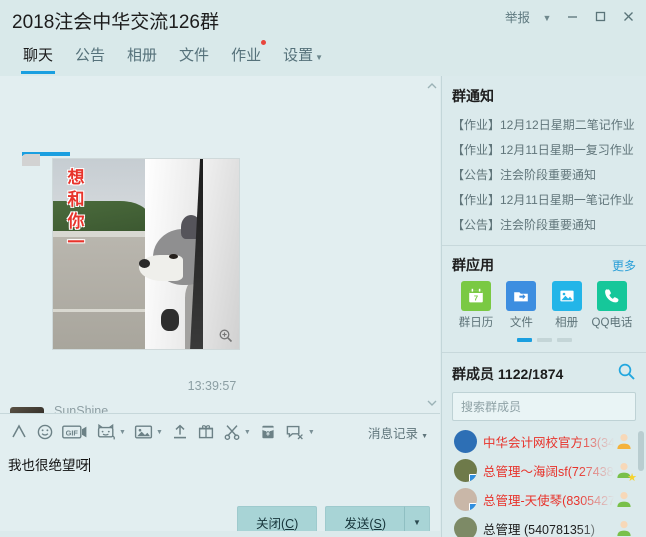 The image size is (646, 537). Describe the element at coordinates (432, 403) in the screenshot. I see `chevron-down-icon` at that location.